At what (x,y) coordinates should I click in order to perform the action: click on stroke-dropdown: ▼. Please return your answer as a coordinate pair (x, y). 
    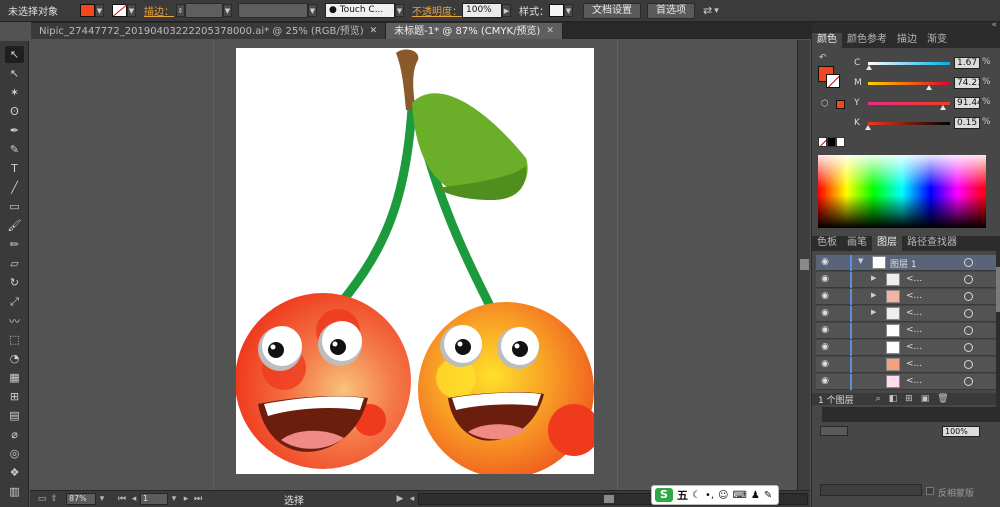
    Looking at the image, I should click on (131, 10).